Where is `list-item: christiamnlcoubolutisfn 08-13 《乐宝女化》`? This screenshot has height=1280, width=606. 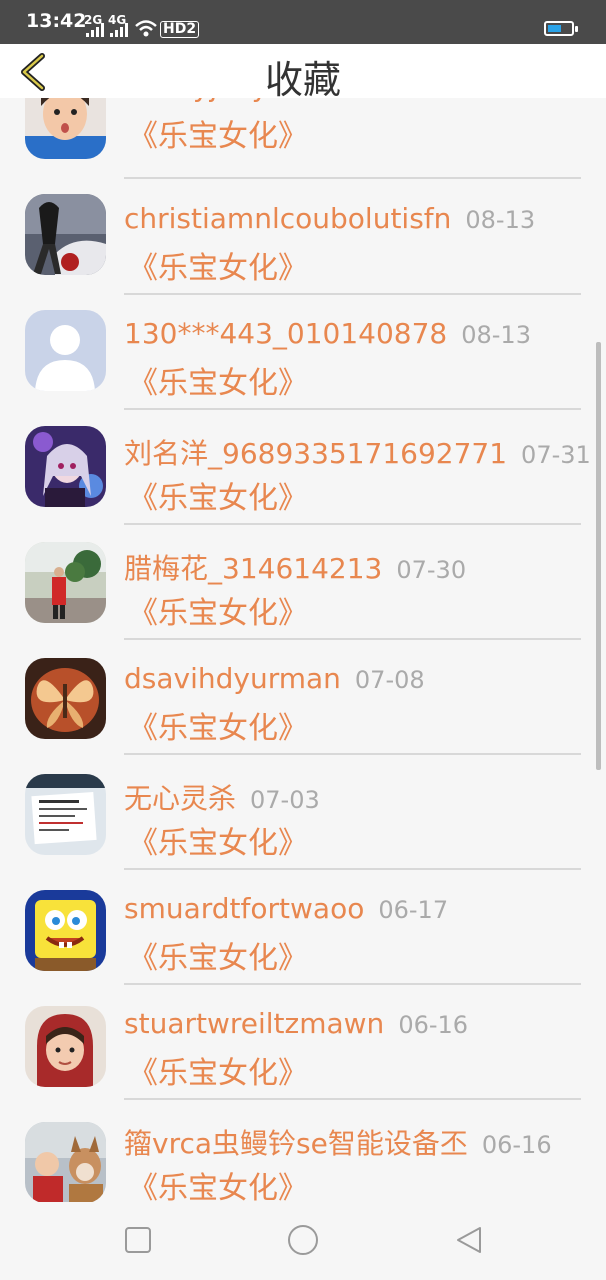 list-item: christiamnlcoubolutisfn 08-13 《乐宝女化》 is located at coordinates (303, 247).